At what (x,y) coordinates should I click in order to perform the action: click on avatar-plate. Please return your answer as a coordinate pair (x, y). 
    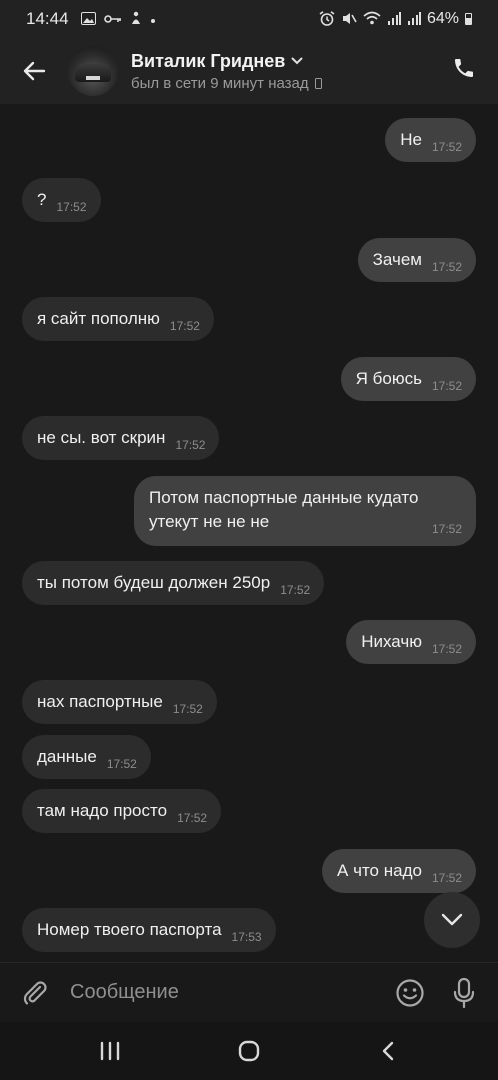
    Looking at the image, I should click on (93, 78).